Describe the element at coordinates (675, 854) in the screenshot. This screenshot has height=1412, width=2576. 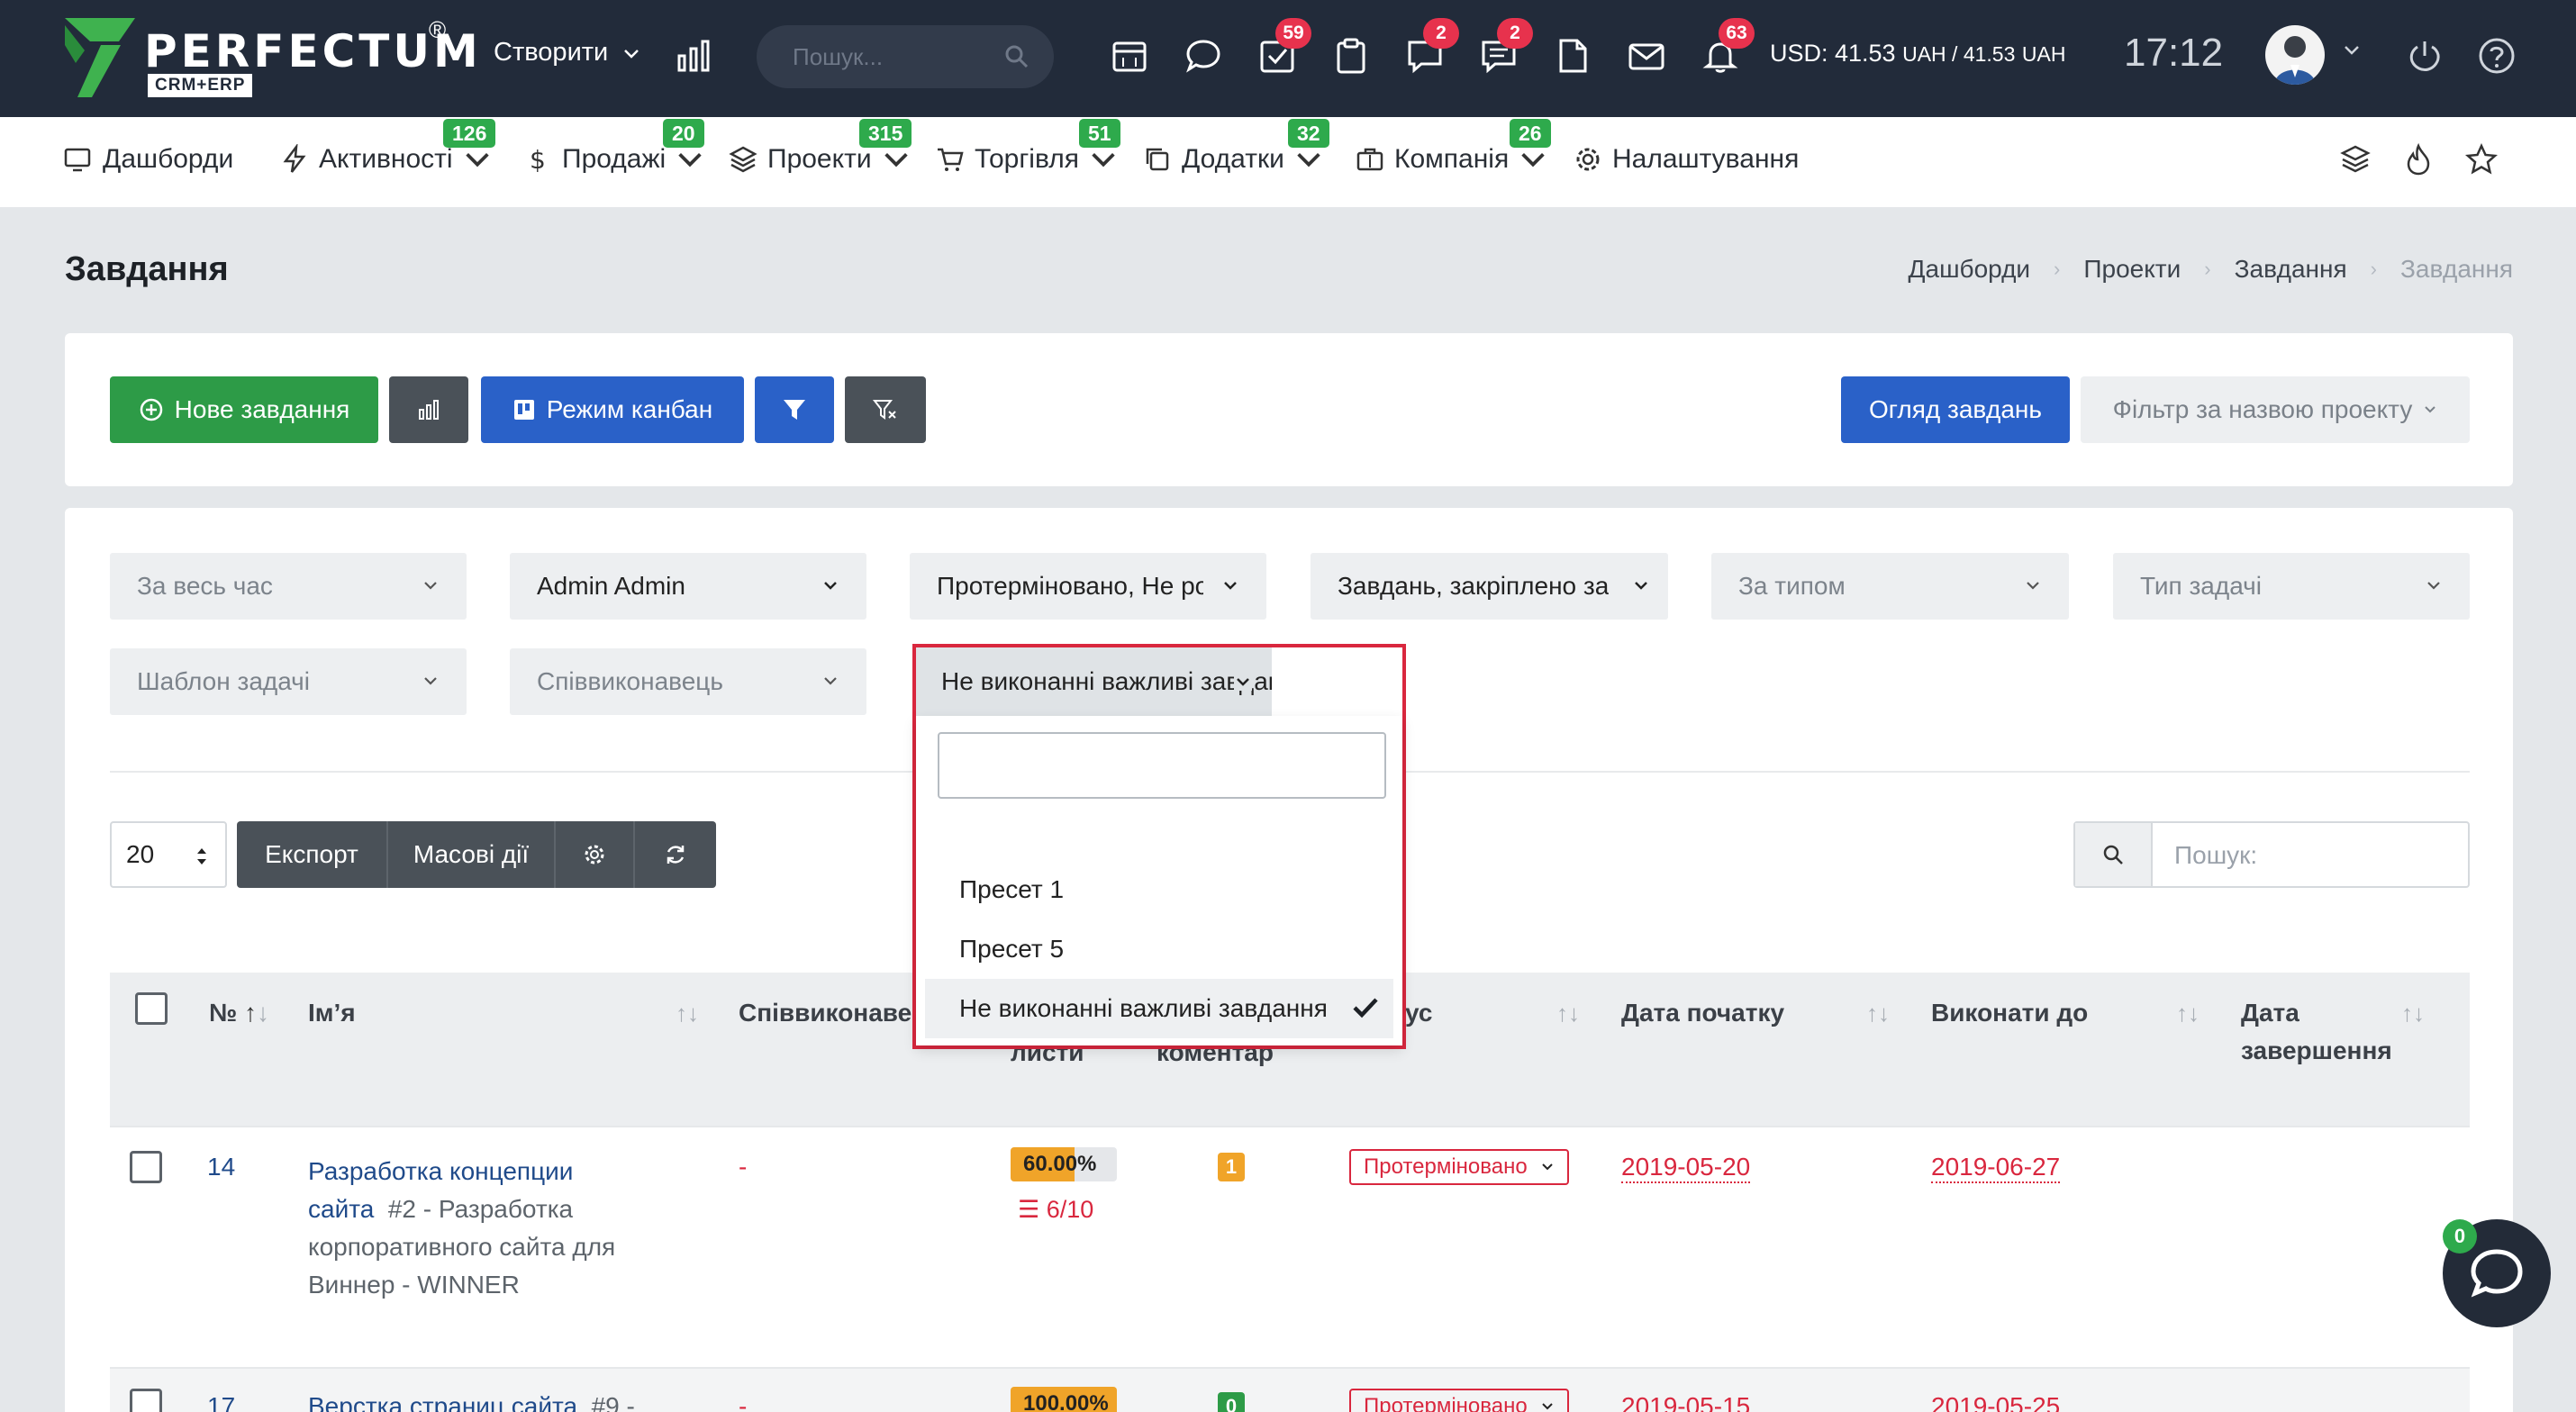
I see `refresh-button` at that location.